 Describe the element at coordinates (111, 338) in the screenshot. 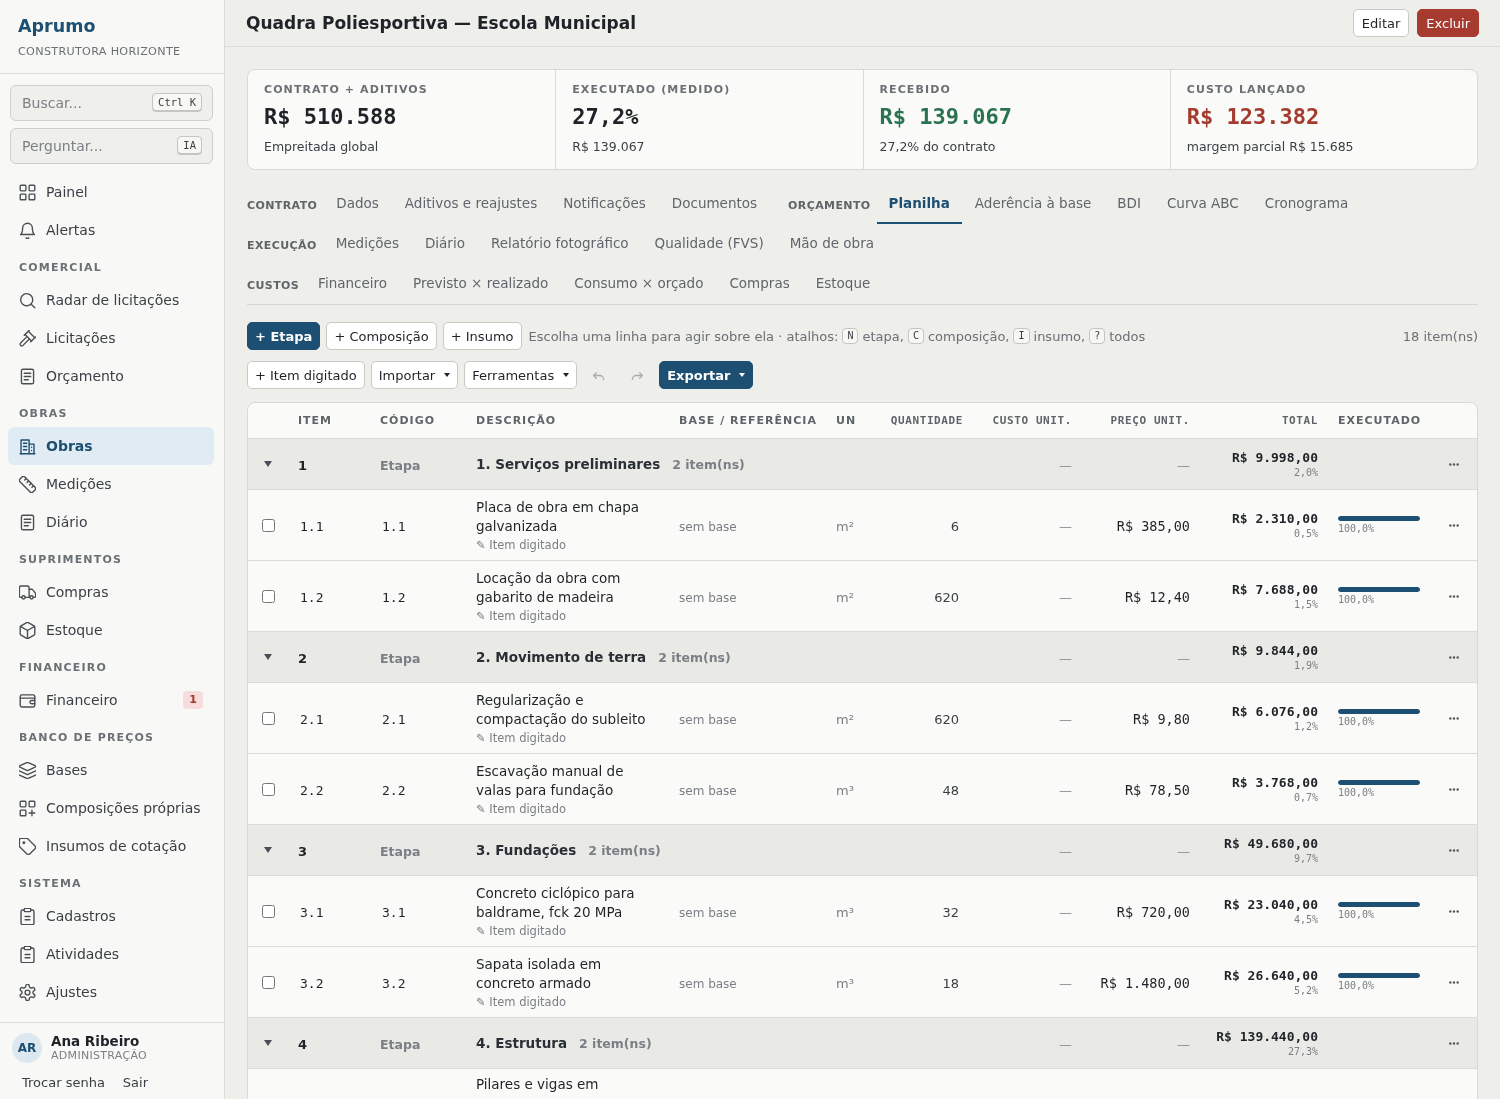

I see `nav-item: Licitações` at that location.